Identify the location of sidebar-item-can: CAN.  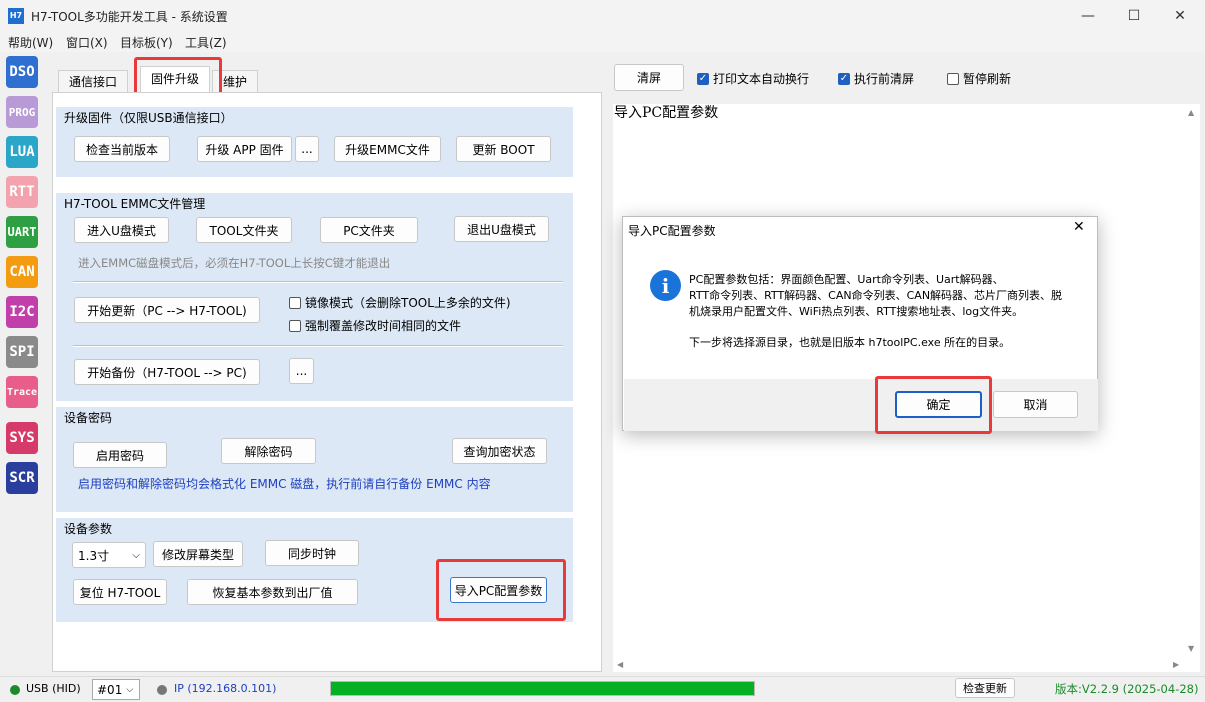
(22, 272).